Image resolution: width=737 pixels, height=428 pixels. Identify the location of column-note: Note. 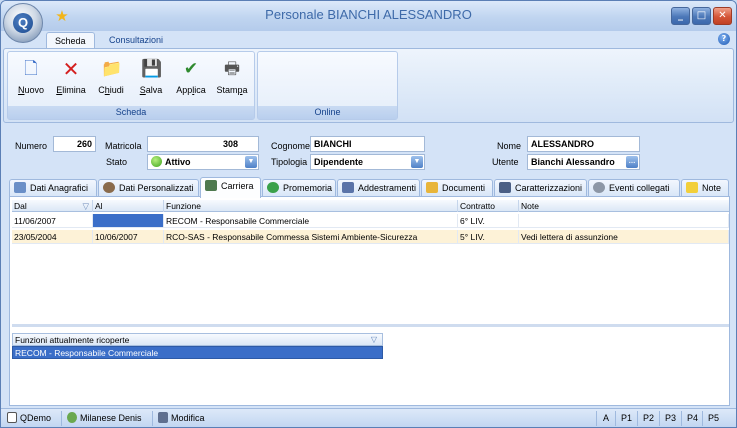
(624, 206).